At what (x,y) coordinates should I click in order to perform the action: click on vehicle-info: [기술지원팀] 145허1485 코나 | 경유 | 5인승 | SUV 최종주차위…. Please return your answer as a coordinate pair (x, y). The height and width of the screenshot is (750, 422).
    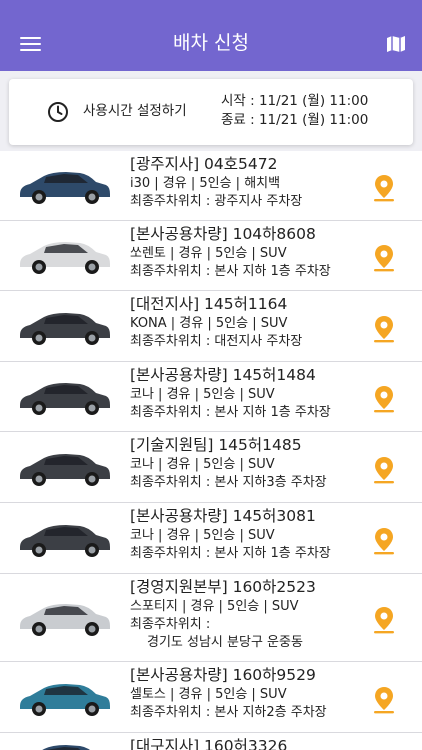
    Looking at the image, I should click on (246, 463).